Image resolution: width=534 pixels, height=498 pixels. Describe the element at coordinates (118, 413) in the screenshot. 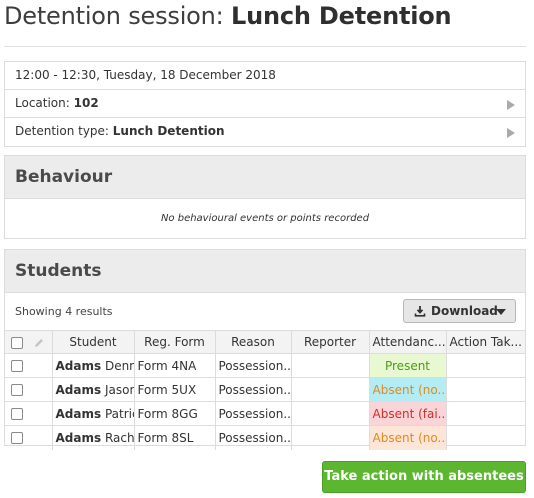

I see `student-forename: Patric` at that location.